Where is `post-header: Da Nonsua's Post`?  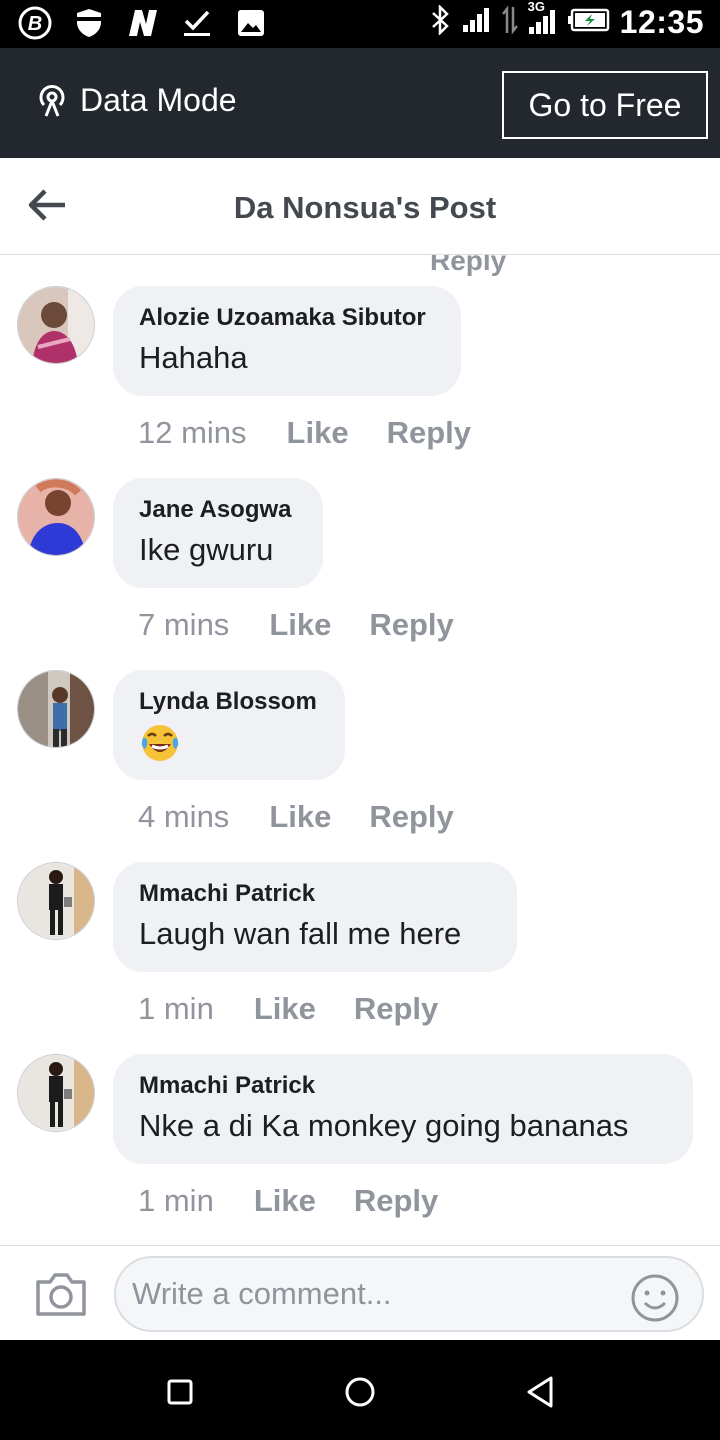 post-header: Da Nonsua's Post is located at coordinates (360, 206).